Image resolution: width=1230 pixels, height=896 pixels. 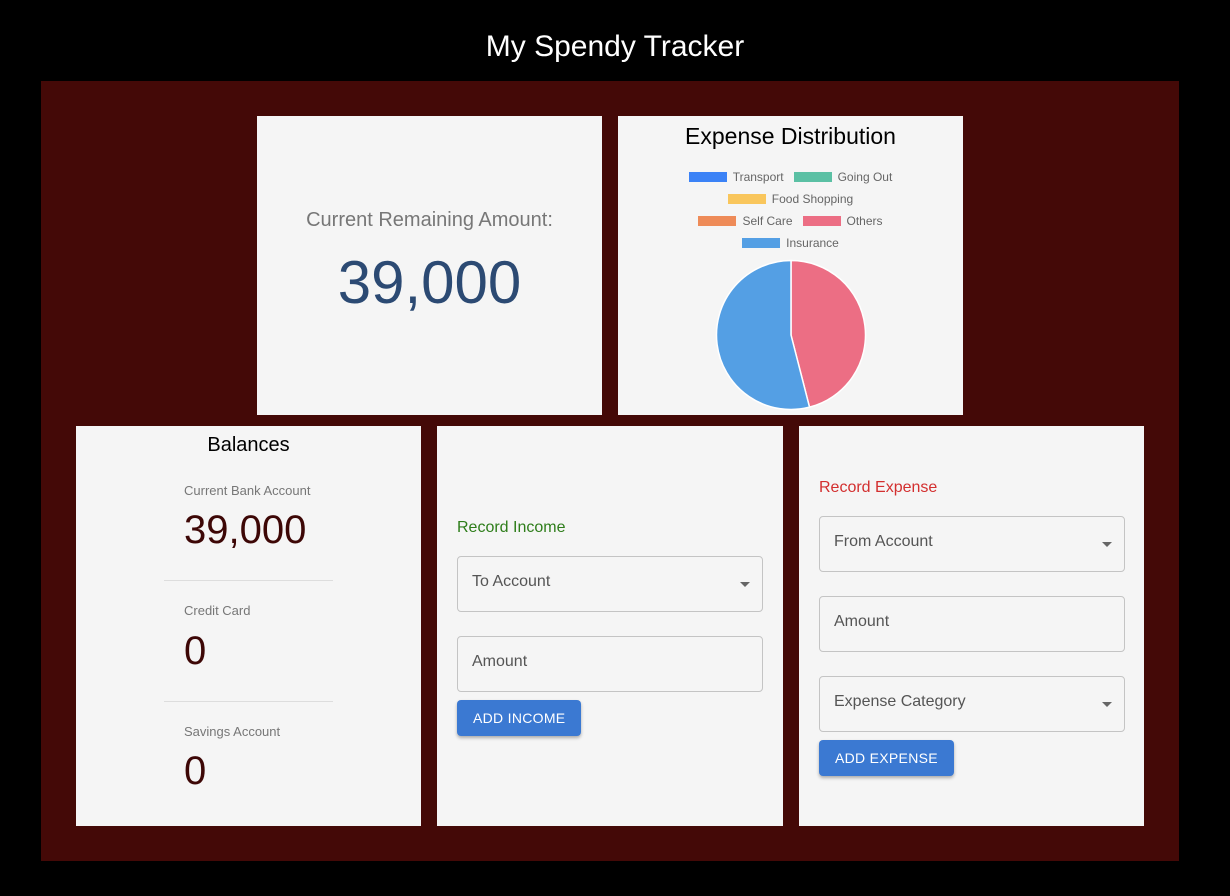 What do you see at coordinates (972, 544) in the screenshot?
I see `from-account-select: From Account` at bounding box center [972, 544].